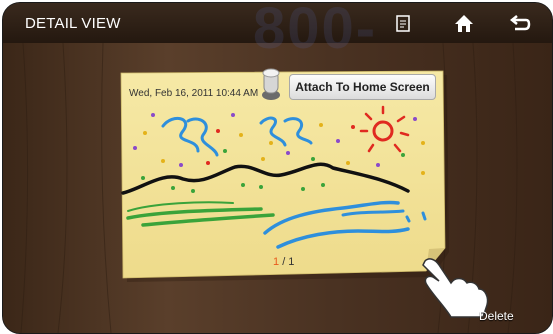 This screenshot has width=553, height=334. I want to click on page-total: / 1, so click(288, 262).